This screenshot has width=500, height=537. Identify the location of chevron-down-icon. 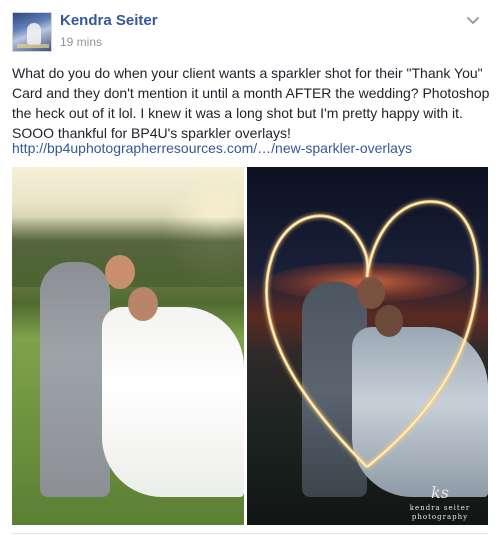
(473, 21).